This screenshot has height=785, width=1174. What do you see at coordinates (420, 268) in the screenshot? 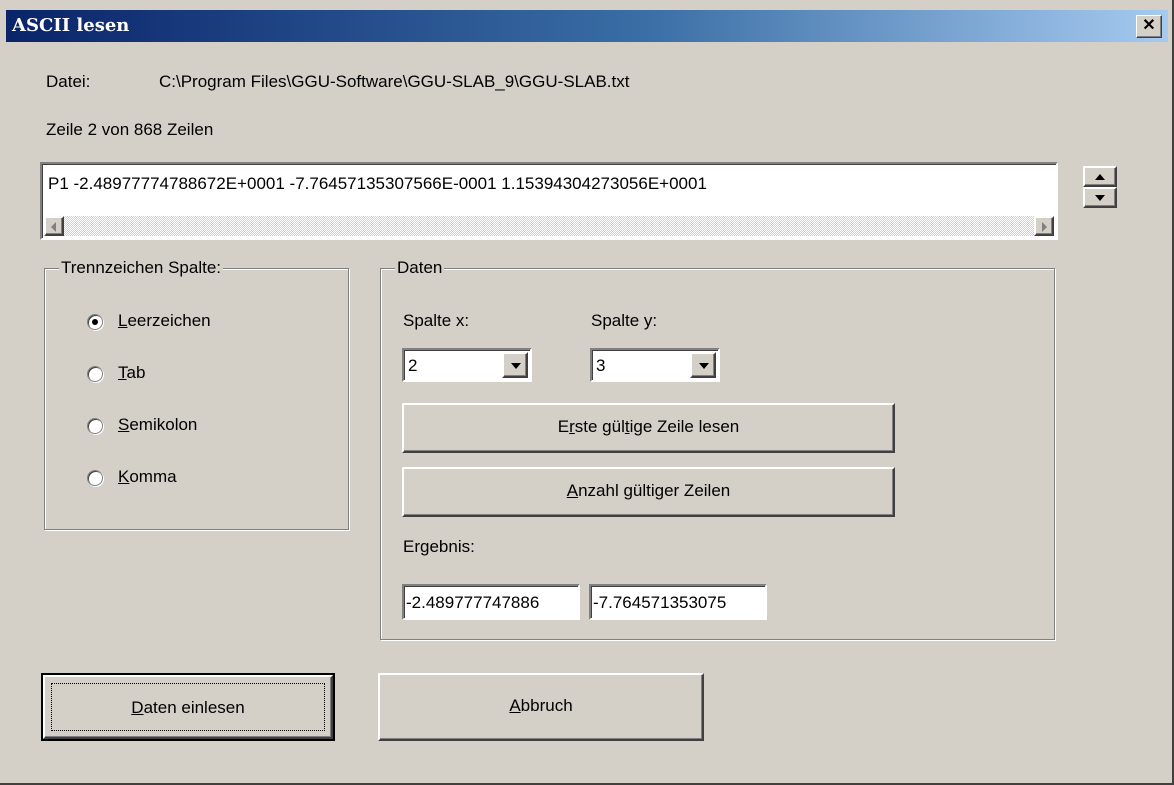
I see `data-group-title: Daten` at bounding box center [420, 268].